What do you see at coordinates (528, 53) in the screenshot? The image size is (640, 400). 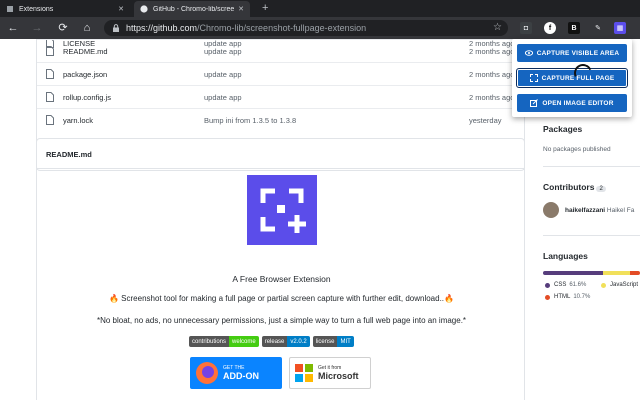 I see `eye-icon` at bounding box center [528, 53].